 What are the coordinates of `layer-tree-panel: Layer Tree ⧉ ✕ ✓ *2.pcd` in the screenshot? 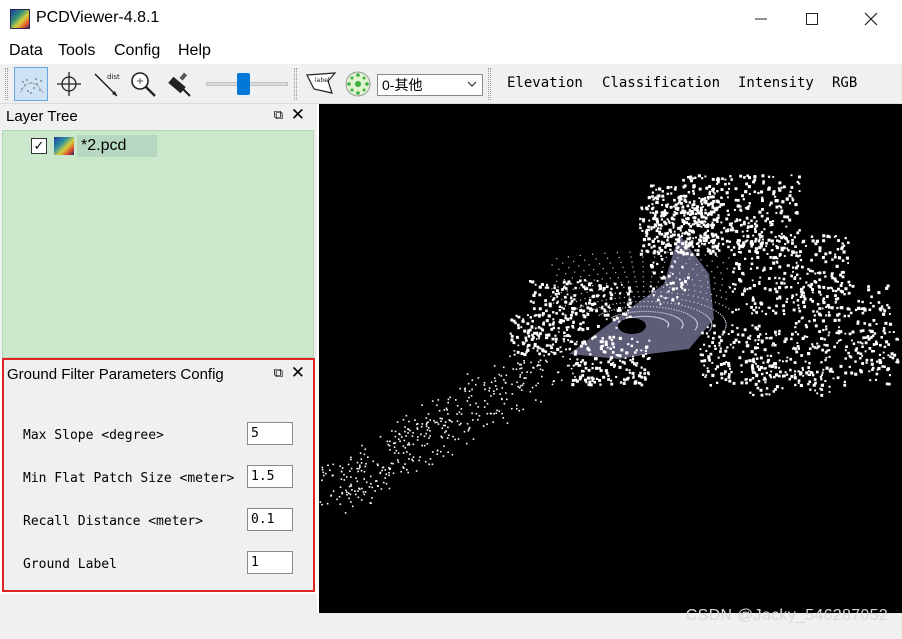 It's located at (158, 231).